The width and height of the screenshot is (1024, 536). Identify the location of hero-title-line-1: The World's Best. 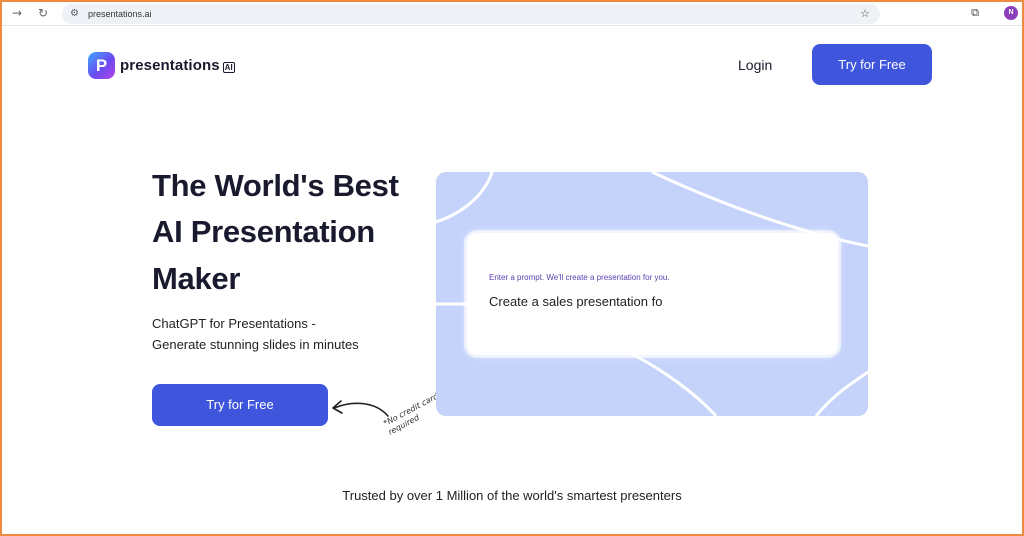
(275, 185).